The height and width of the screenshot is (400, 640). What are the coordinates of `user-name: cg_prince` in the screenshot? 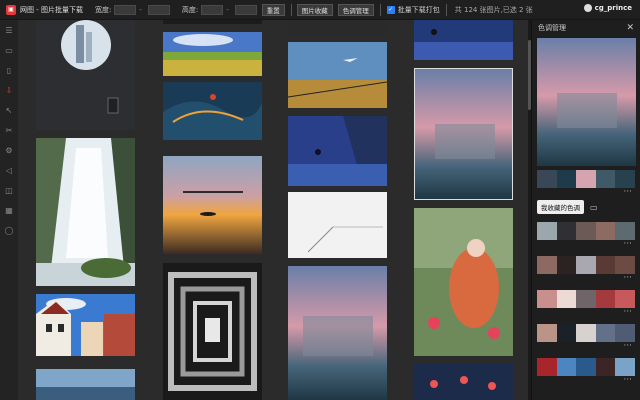 It's located at (613, 8).